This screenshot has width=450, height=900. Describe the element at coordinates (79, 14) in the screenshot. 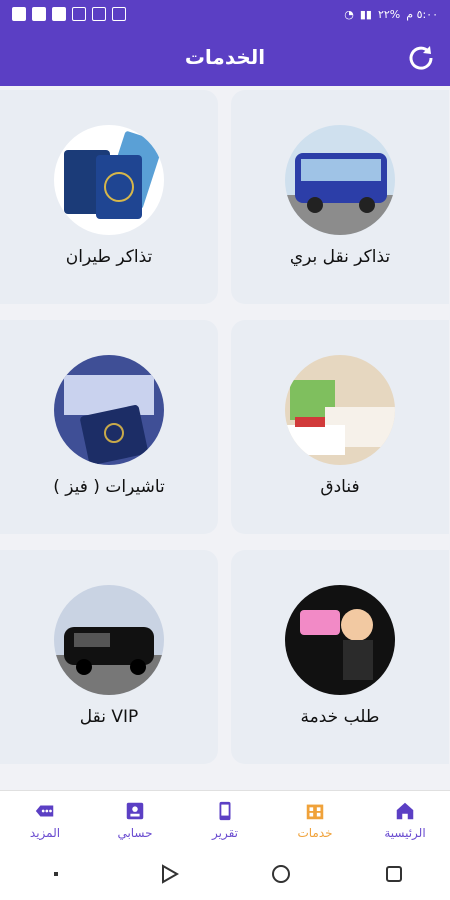

I see `image-icon` at that location.